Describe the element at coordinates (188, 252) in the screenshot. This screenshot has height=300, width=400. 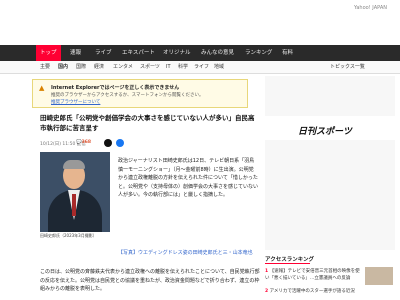
I see `photo-gallery-link: 【写真】ウエディングドレス姿の田崎史郎氏と三・山本竜也` at that location.